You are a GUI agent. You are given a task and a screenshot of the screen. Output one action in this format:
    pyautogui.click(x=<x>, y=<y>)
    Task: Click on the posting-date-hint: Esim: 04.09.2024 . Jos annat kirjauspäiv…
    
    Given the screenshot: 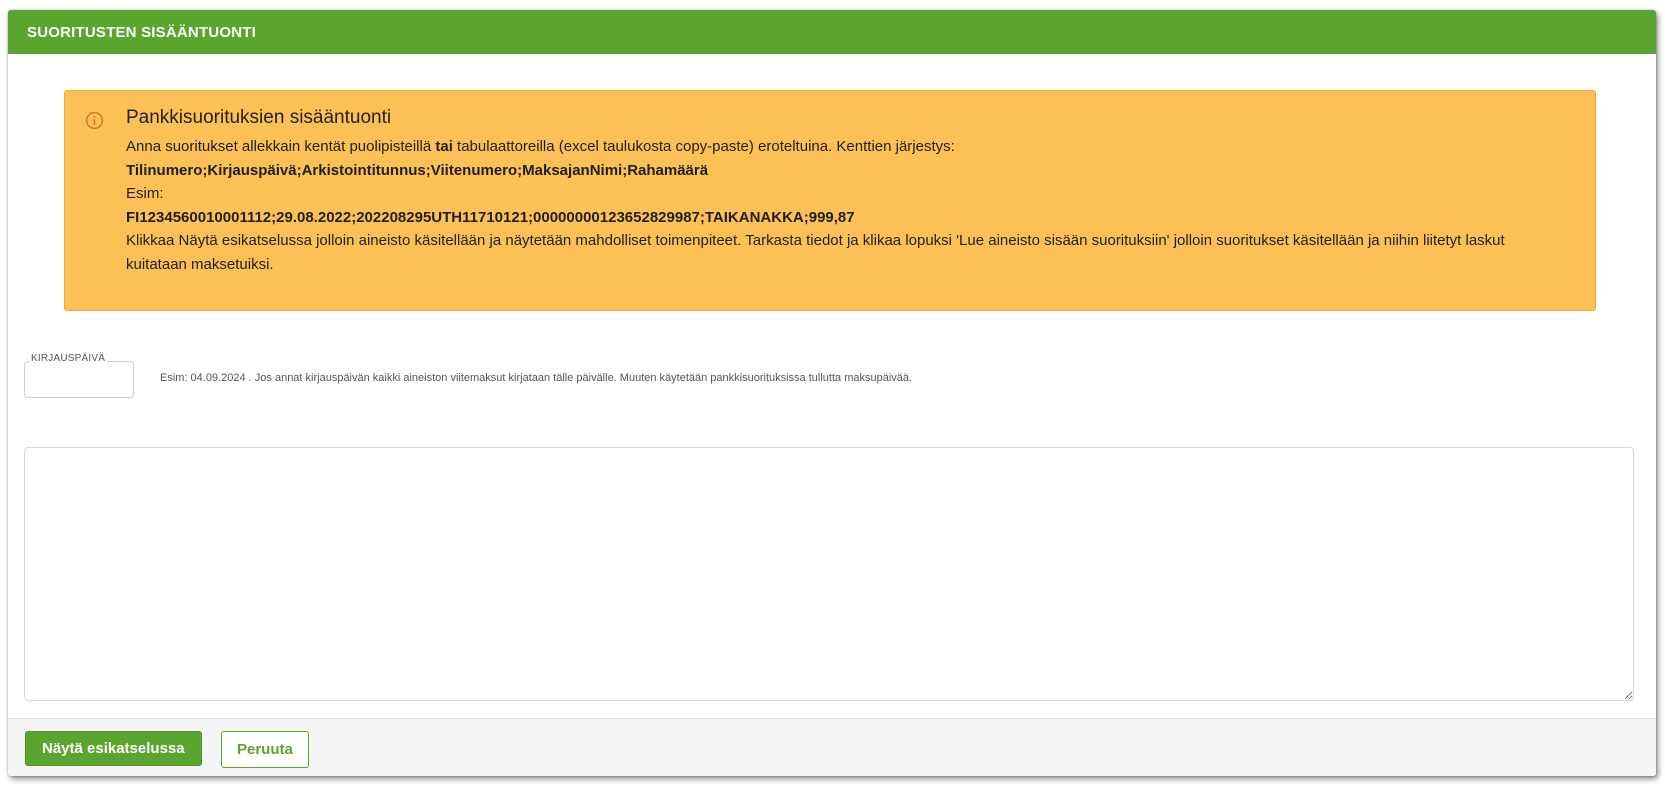 What is the action you would take?
    pyautogui.click(x=536, y=378)
    